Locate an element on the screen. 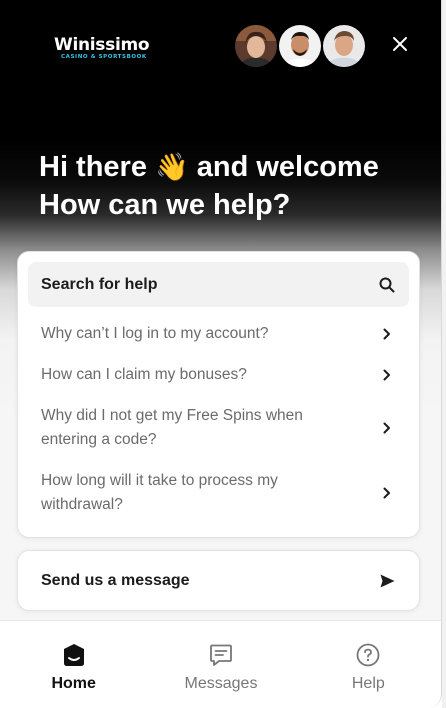 The height and width of the screenshot is (708, 446). home-icon is located at coordinates (73, 655).